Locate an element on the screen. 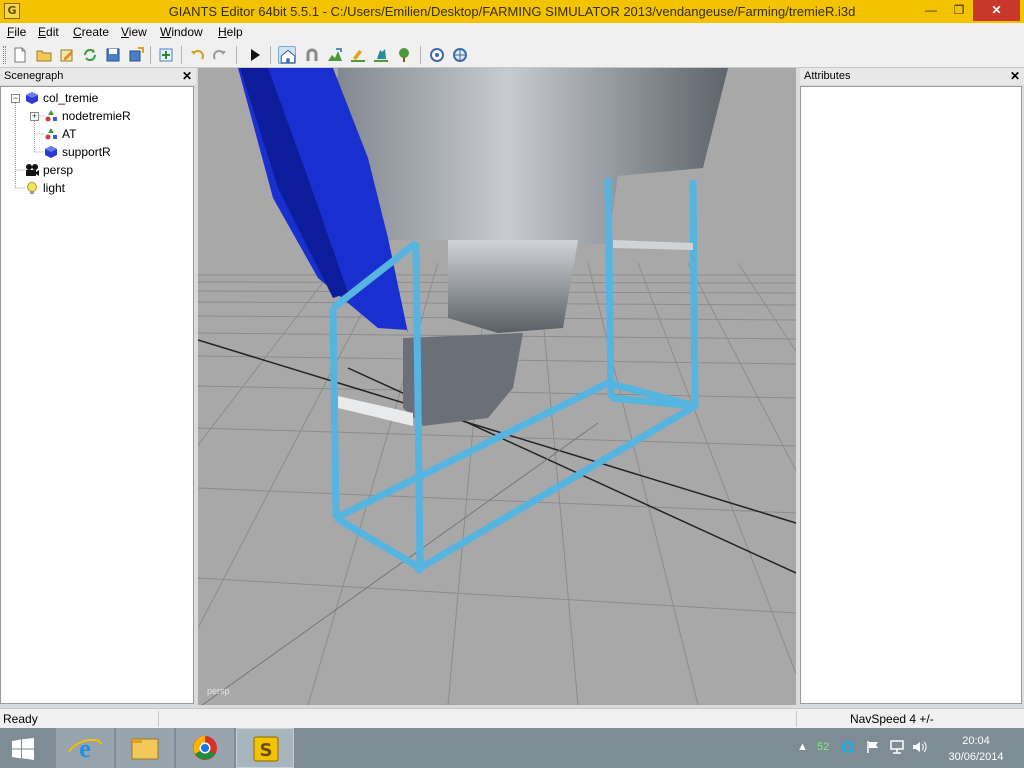 Image resolution: width=1024 pixels, height=768 pixels. sync-icon is located at coordinates (848, 747).